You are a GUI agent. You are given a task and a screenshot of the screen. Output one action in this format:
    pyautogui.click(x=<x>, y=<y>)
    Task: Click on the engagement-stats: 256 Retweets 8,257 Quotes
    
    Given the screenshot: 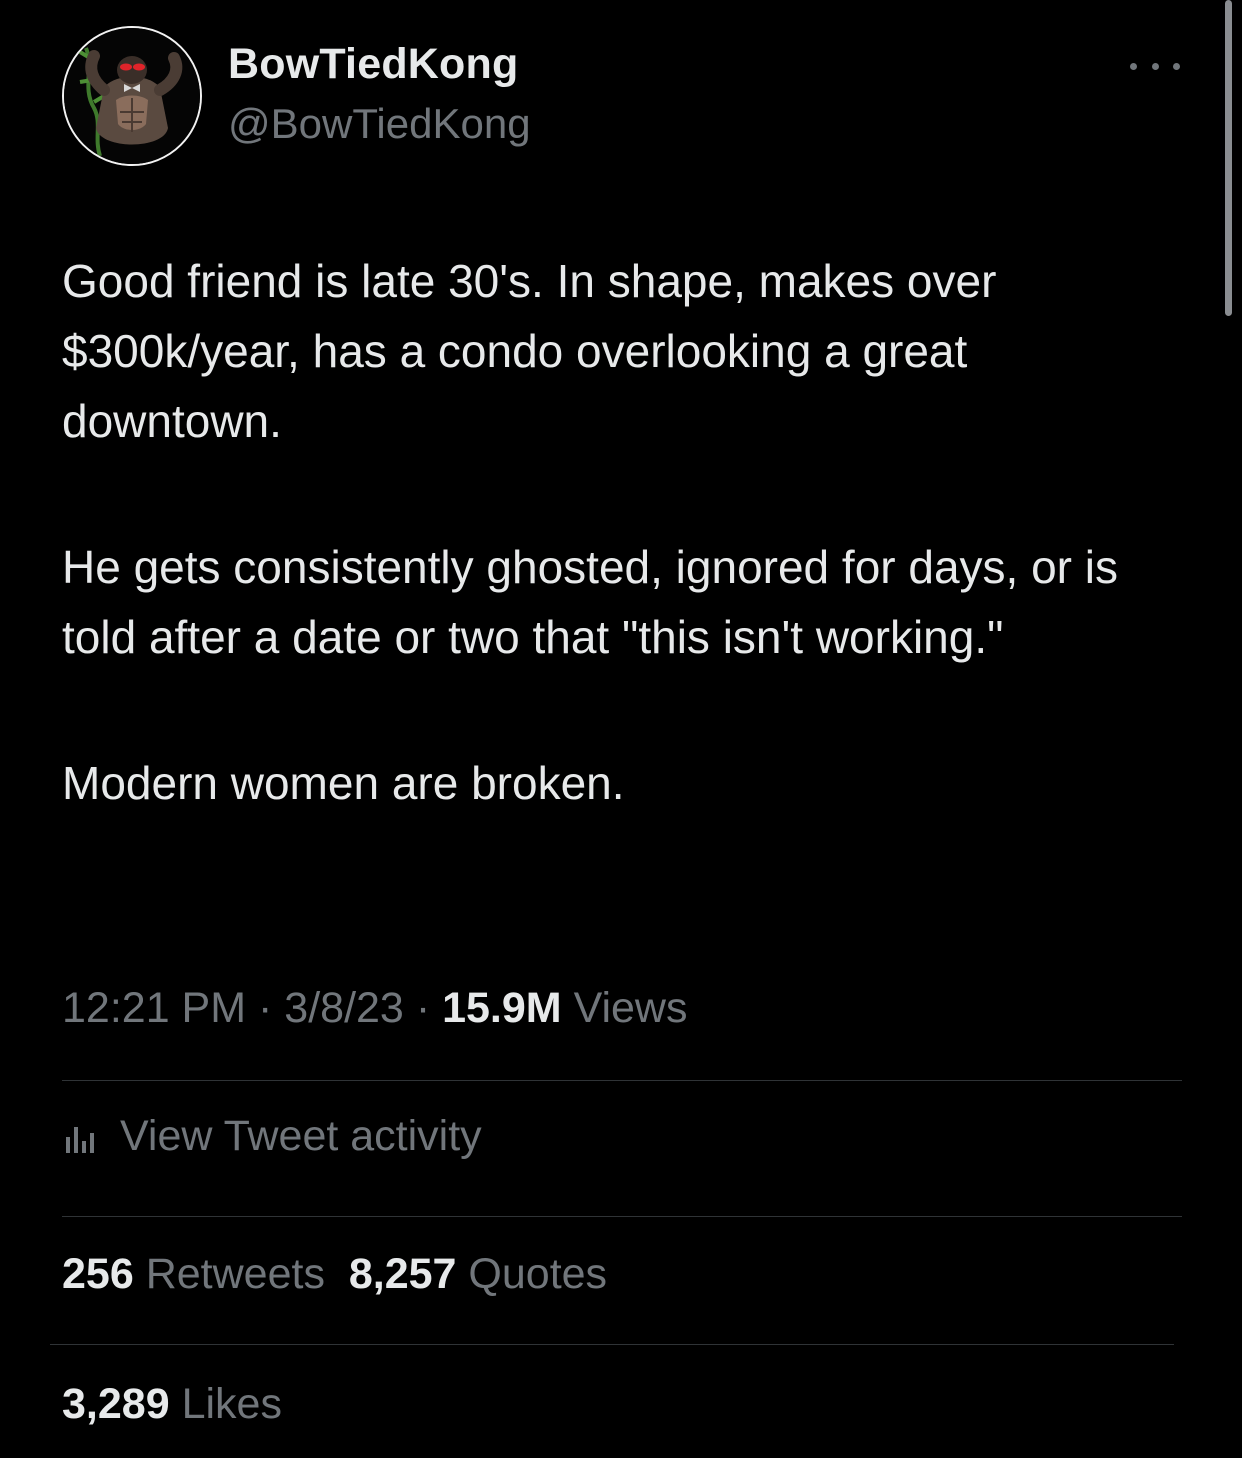 What is the action you would take?
    pyautogui.click(x=334, y=1274)
    